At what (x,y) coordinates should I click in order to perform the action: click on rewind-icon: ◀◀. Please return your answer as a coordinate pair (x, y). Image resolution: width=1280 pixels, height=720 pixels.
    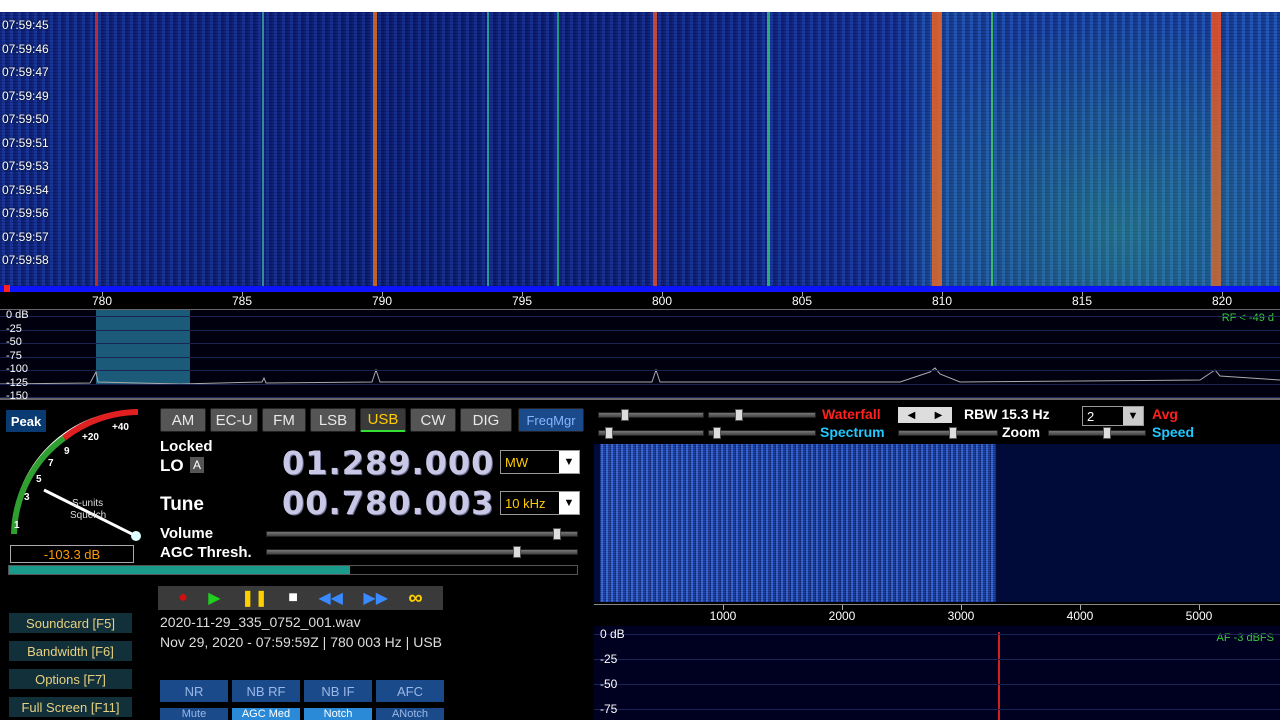
    Looking at the image, I should click on (330, 598).